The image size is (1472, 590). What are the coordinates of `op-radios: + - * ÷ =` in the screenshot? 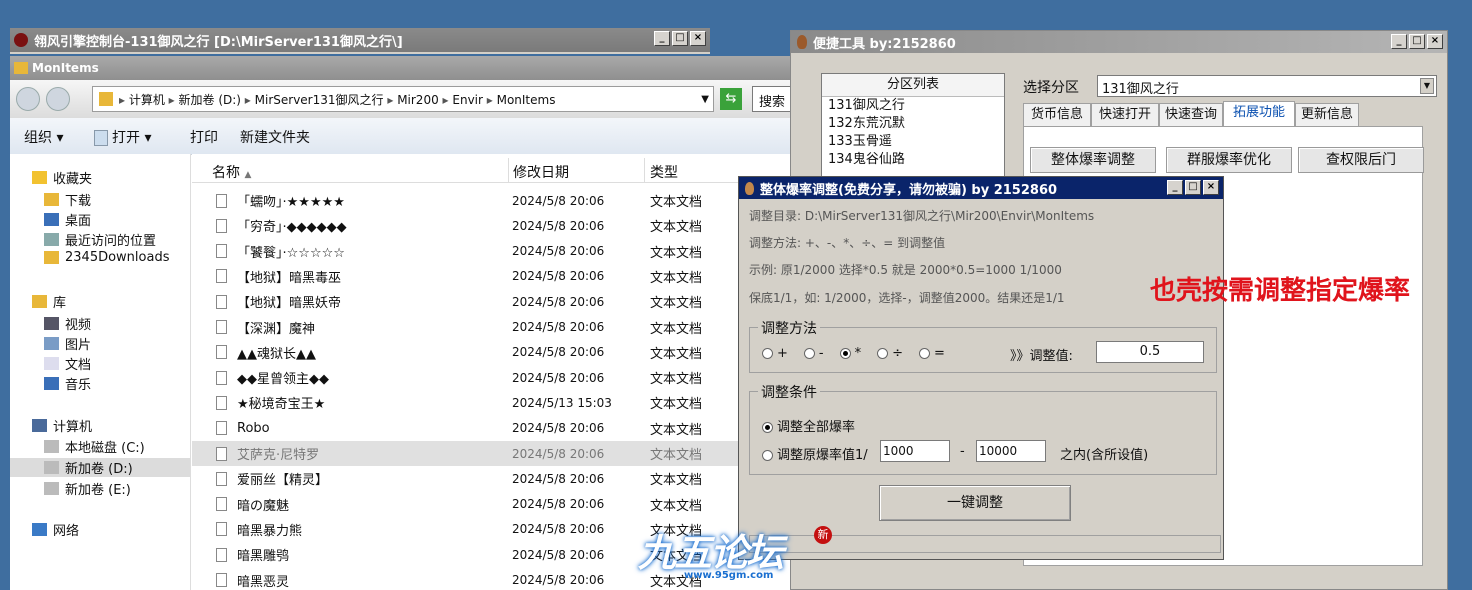 It's located at (861, 353).